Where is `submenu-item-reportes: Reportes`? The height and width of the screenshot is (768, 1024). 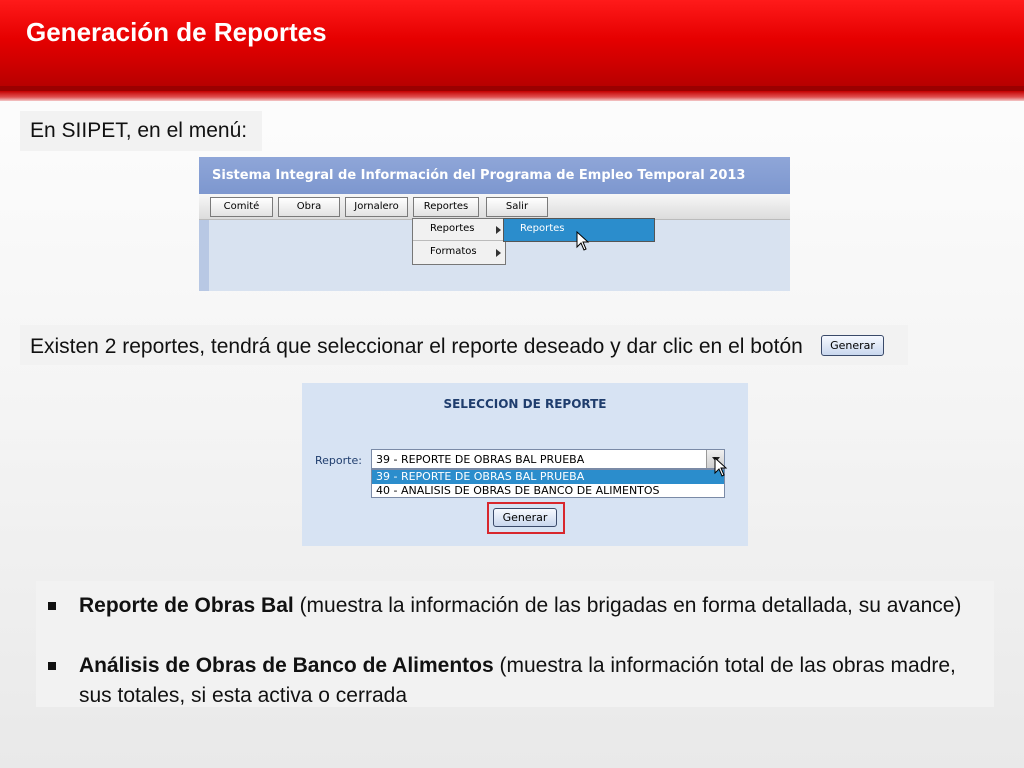
submenu-item-reportes: Reportes is located at coordinates (459, 230).